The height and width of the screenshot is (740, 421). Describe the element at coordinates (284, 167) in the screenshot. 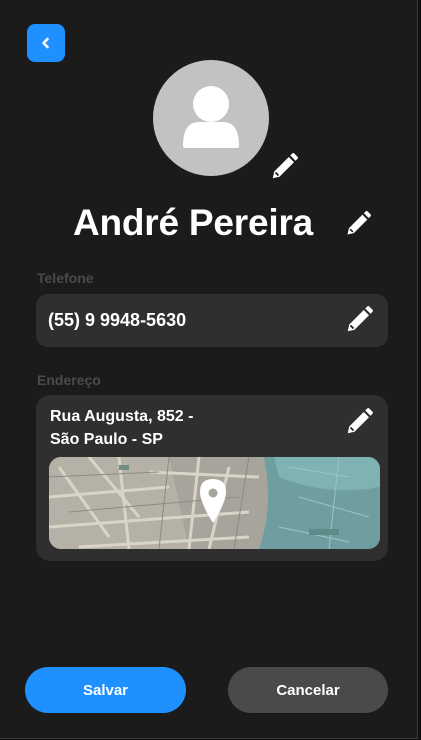

I see `avatar-edit-pencil-icon` at that location.